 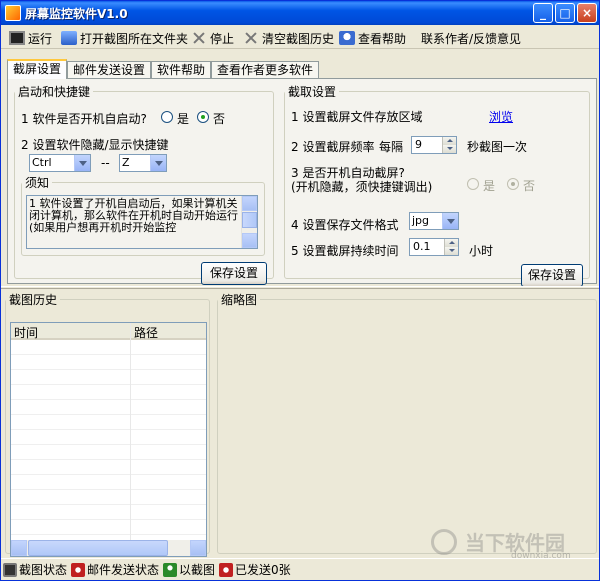 I want to click on clear-history-label: 清空截图历史, so click(x=298, y=38).